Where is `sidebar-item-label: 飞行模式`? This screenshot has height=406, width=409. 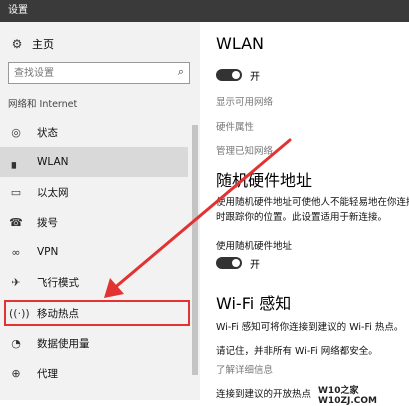
sidebar-item-label: 飞行模式 is located at coordinates (58, 282).